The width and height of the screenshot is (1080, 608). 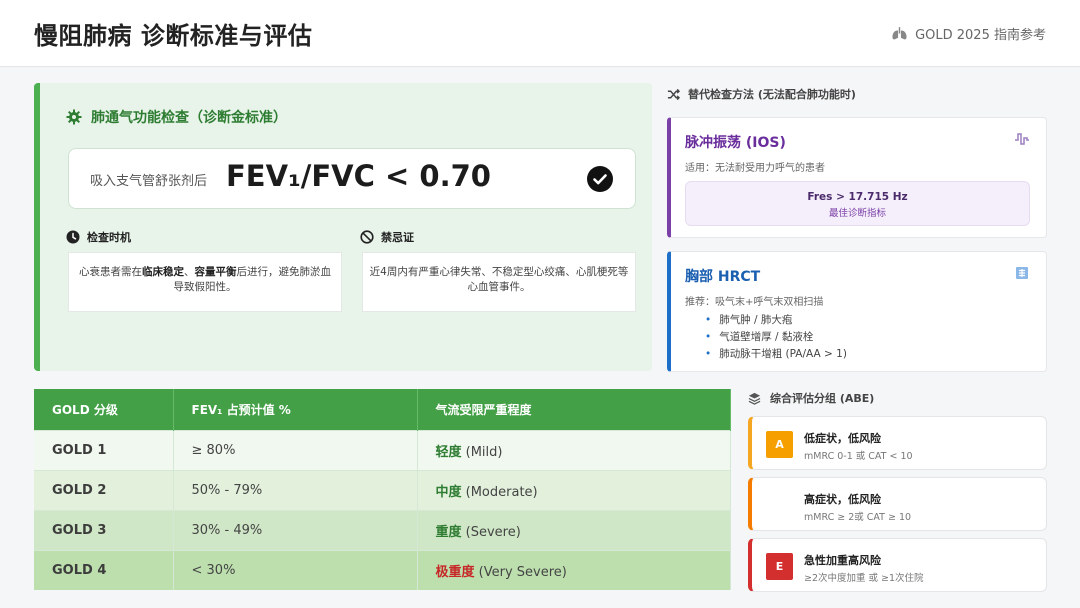 What do you see at coordinates (74, 117) in the screenshot?
I see `gear-icon` at bounding box center [74, 117].